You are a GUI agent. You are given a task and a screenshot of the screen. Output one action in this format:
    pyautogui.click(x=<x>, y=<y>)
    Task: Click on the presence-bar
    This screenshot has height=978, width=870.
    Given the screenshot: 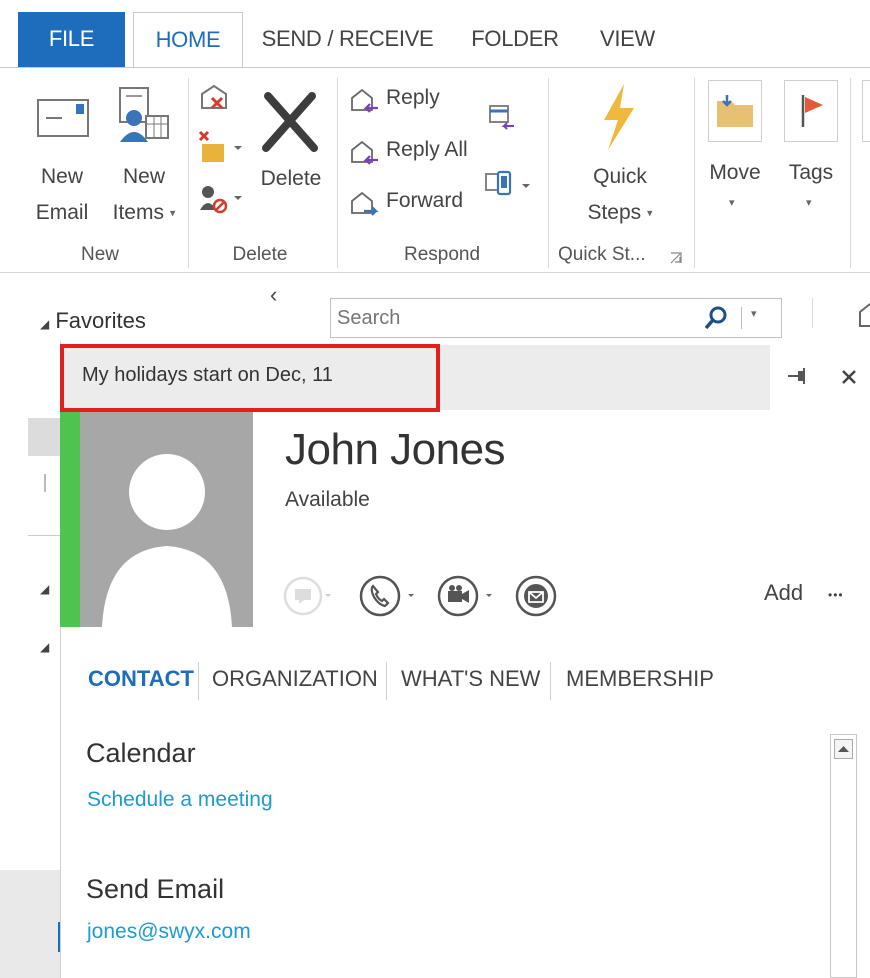 What is the action you would take?
    pyautogui.click(x=70, y=519)
    